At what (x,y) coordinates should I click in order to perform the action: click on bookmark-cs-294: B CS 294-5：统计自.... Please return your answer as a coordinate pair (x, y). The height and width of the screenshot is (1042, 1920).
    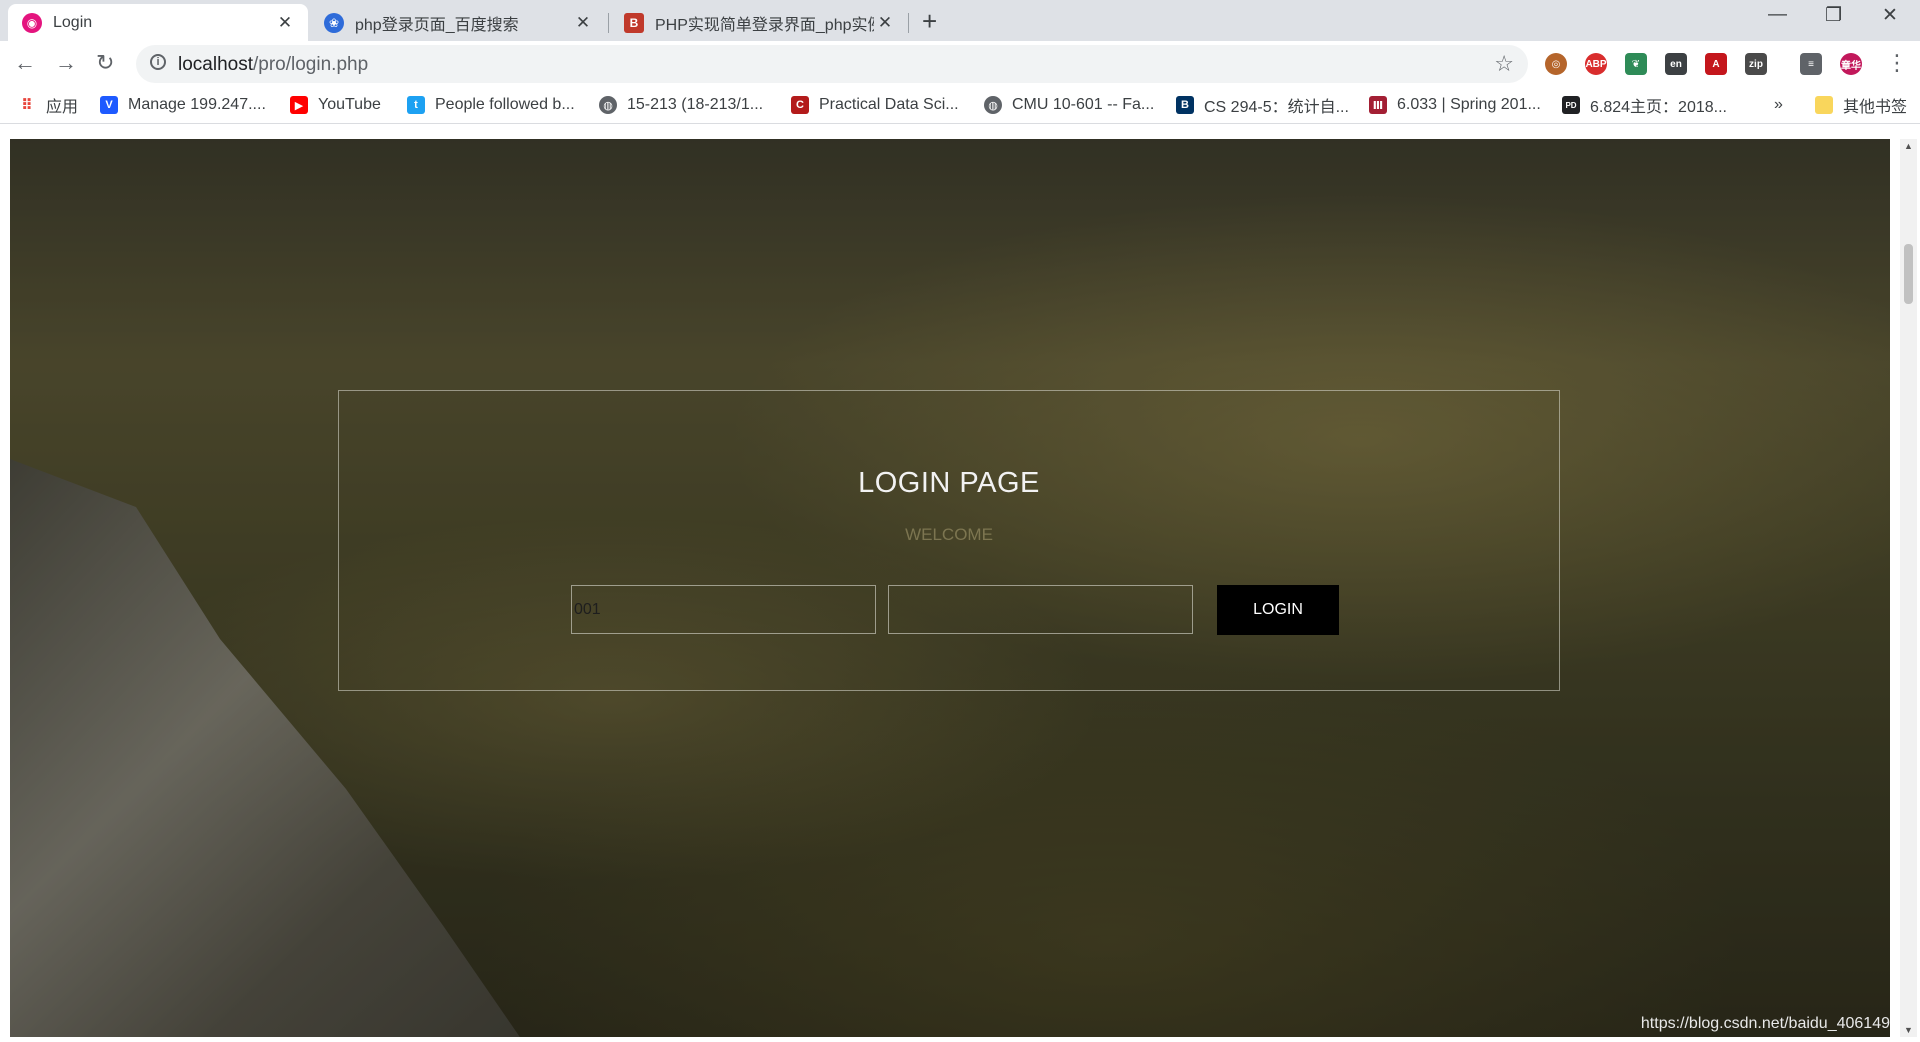
    Looking at the image, I should click on (1262, 105).